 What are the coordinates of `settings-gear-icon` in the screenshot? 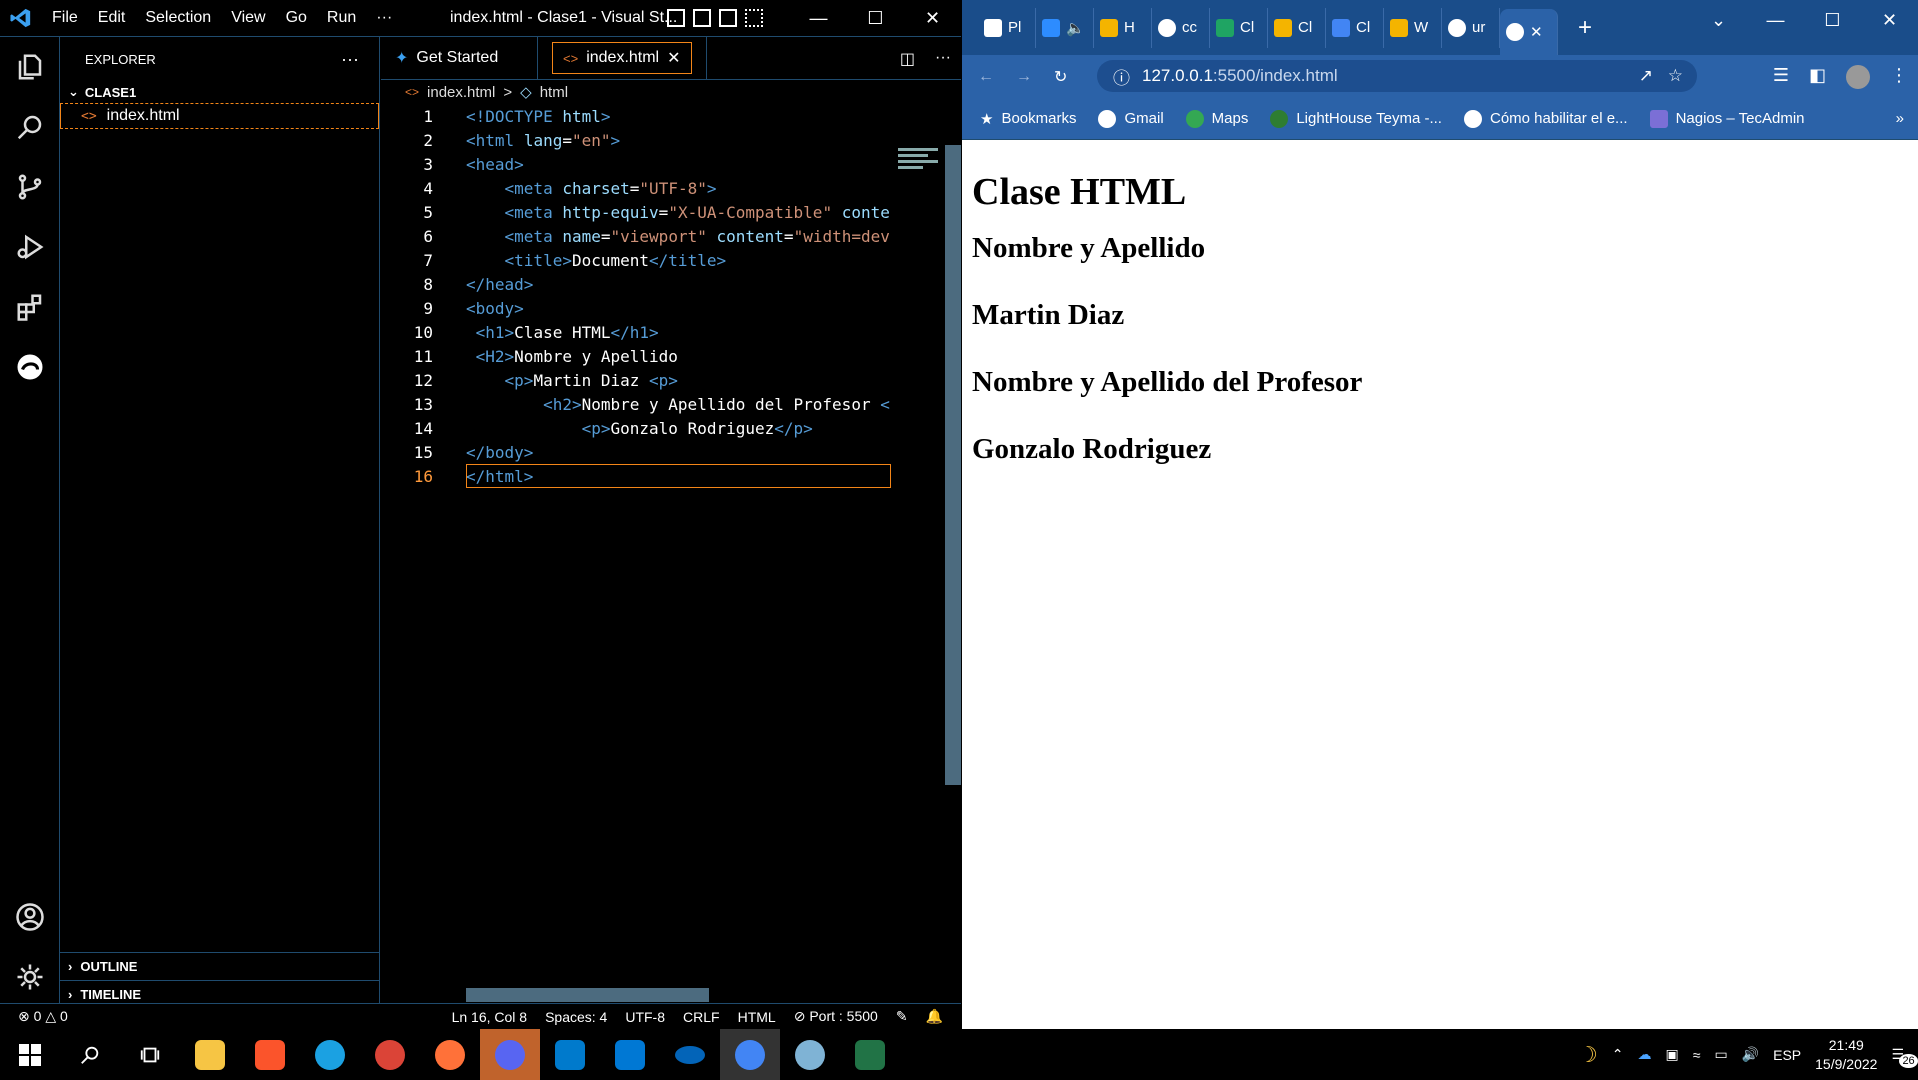 It's located at (30, 977).